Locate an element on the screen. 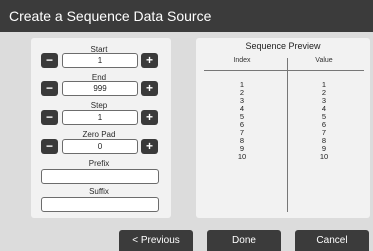 The image size is (373, 251). value-column-header: Value is located at coordinates (324, 60).